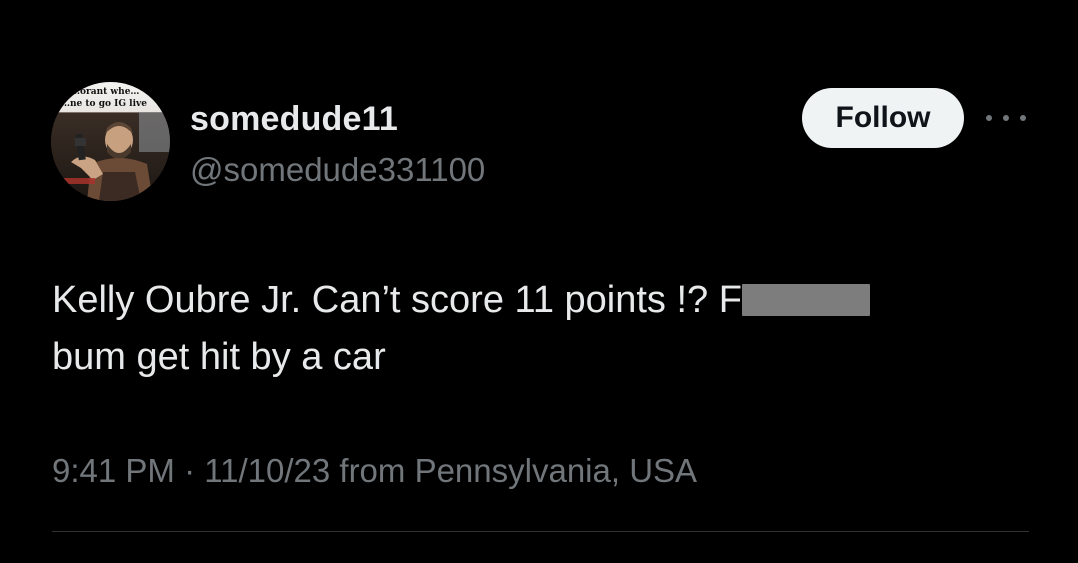 The image size is (1078, 563). What do you see at coordinates (294, 119) in the screenshot?
I see `display-name: somedude11` at bounding box center [294, 119].